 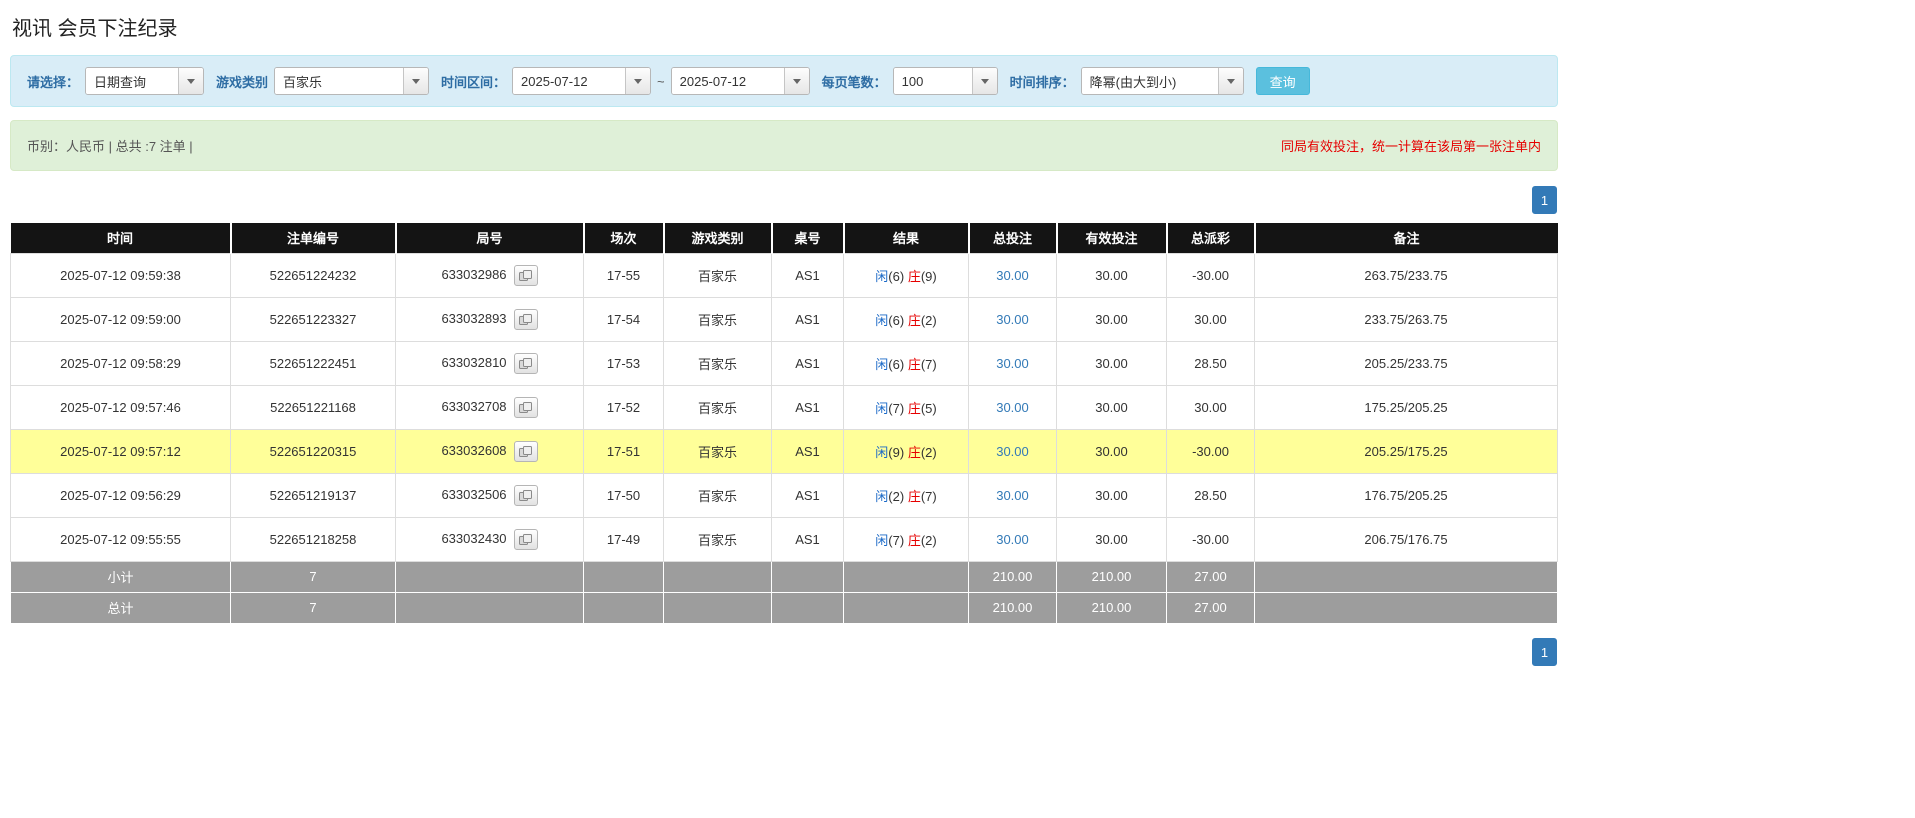 What do you see at coordinates (120, 407) in the screenshot?
I see `time-cell: 2025-07-12 09:57:46` at bounding box center [120, 407].